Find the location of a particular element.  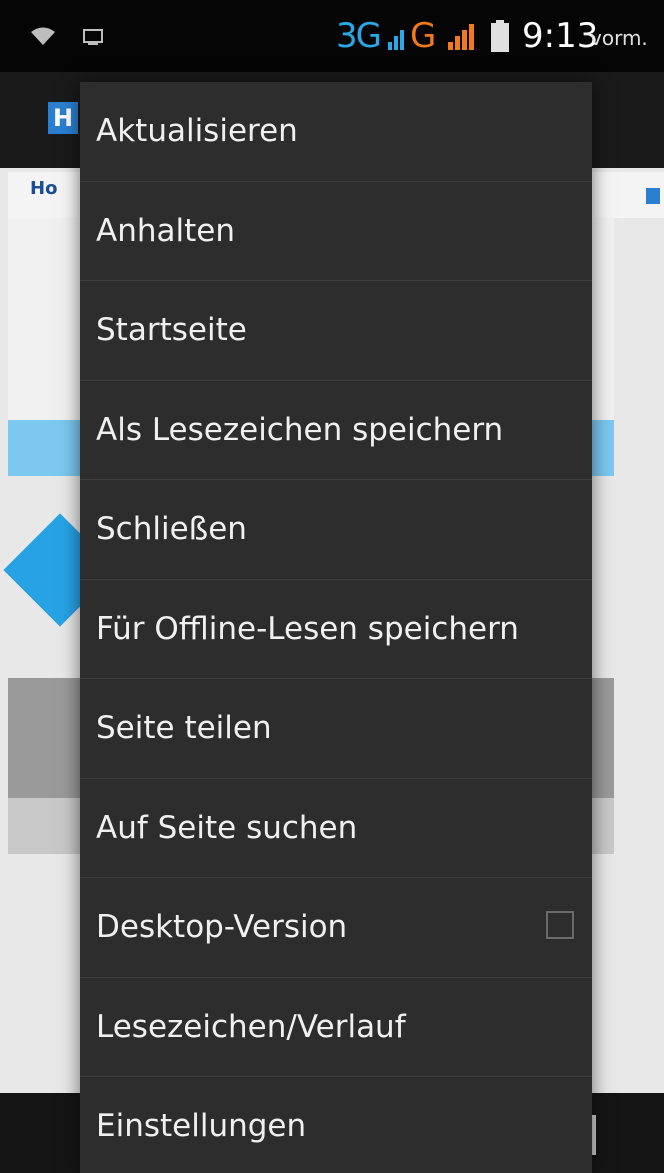

menu-item-label: Desktop-Version is located at coordinates (222, 927).